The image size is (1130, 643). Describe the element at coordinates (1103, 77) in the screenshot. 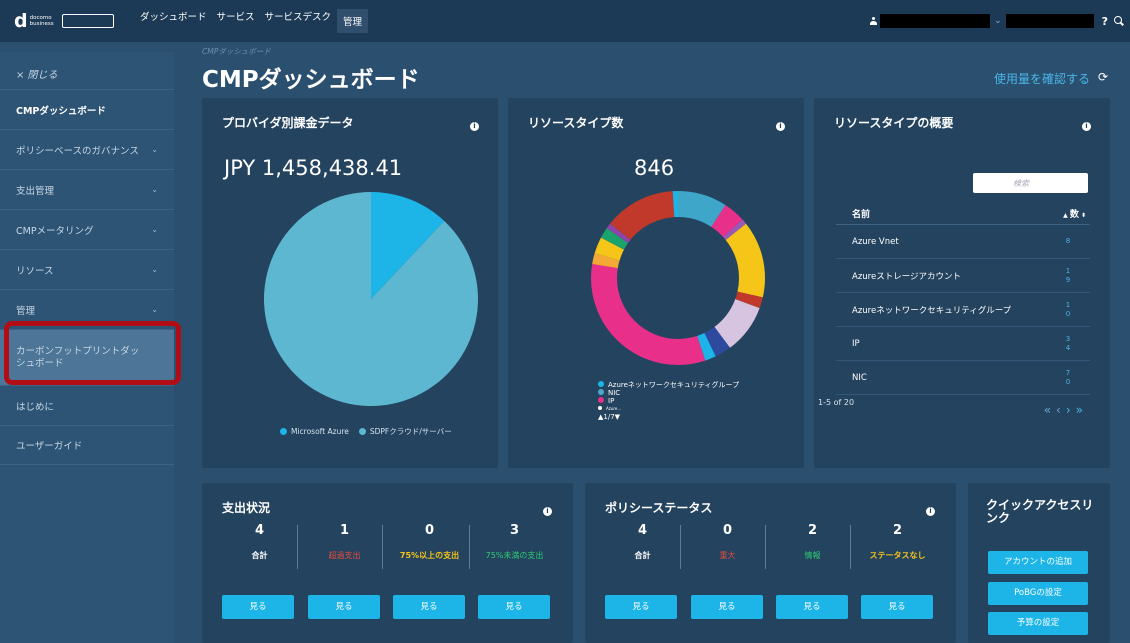

I see `refresh-icon: ⟳` at that location.